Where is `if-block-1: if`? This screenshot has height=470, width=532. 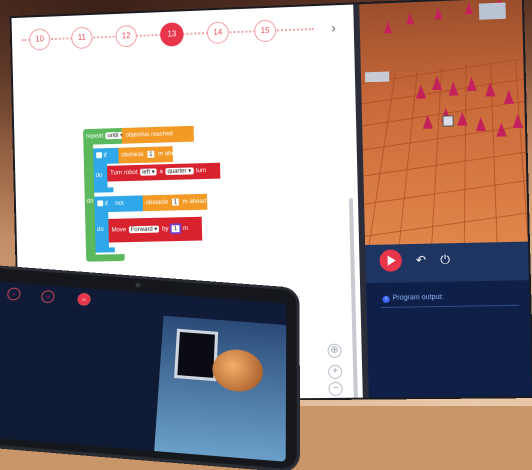
if-block-1: if is located at coordinates (106, 156).